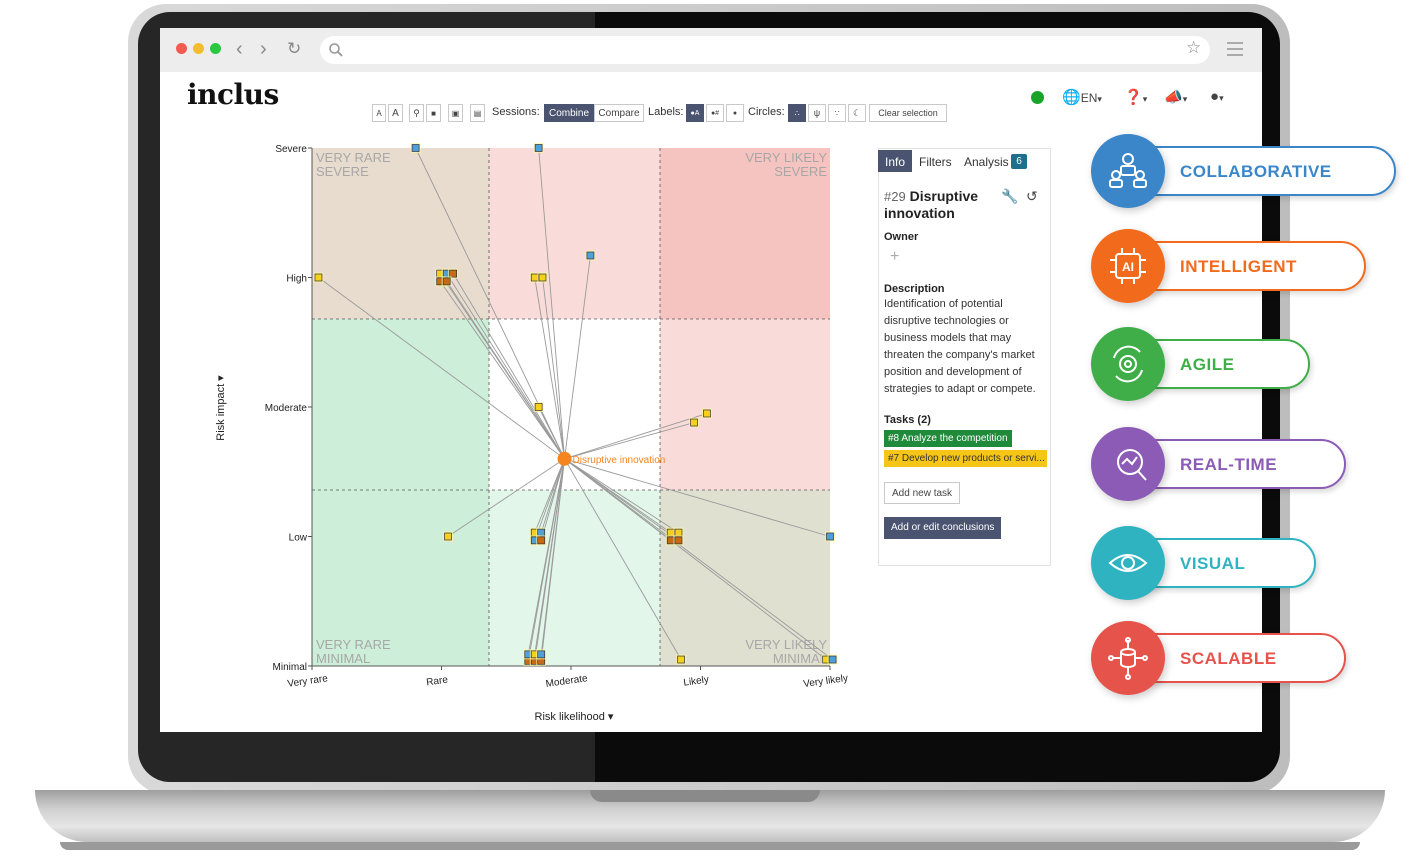  I want to click on owner-label: Owner, so click(901, 237).